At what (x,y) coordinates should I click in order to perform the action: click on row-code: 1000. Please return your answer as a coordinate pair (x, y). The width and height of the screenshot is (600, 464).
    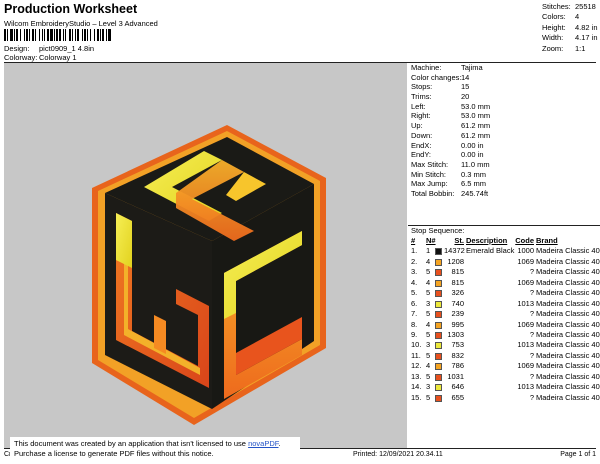
    Looking at the image, I should click on (525, 251).